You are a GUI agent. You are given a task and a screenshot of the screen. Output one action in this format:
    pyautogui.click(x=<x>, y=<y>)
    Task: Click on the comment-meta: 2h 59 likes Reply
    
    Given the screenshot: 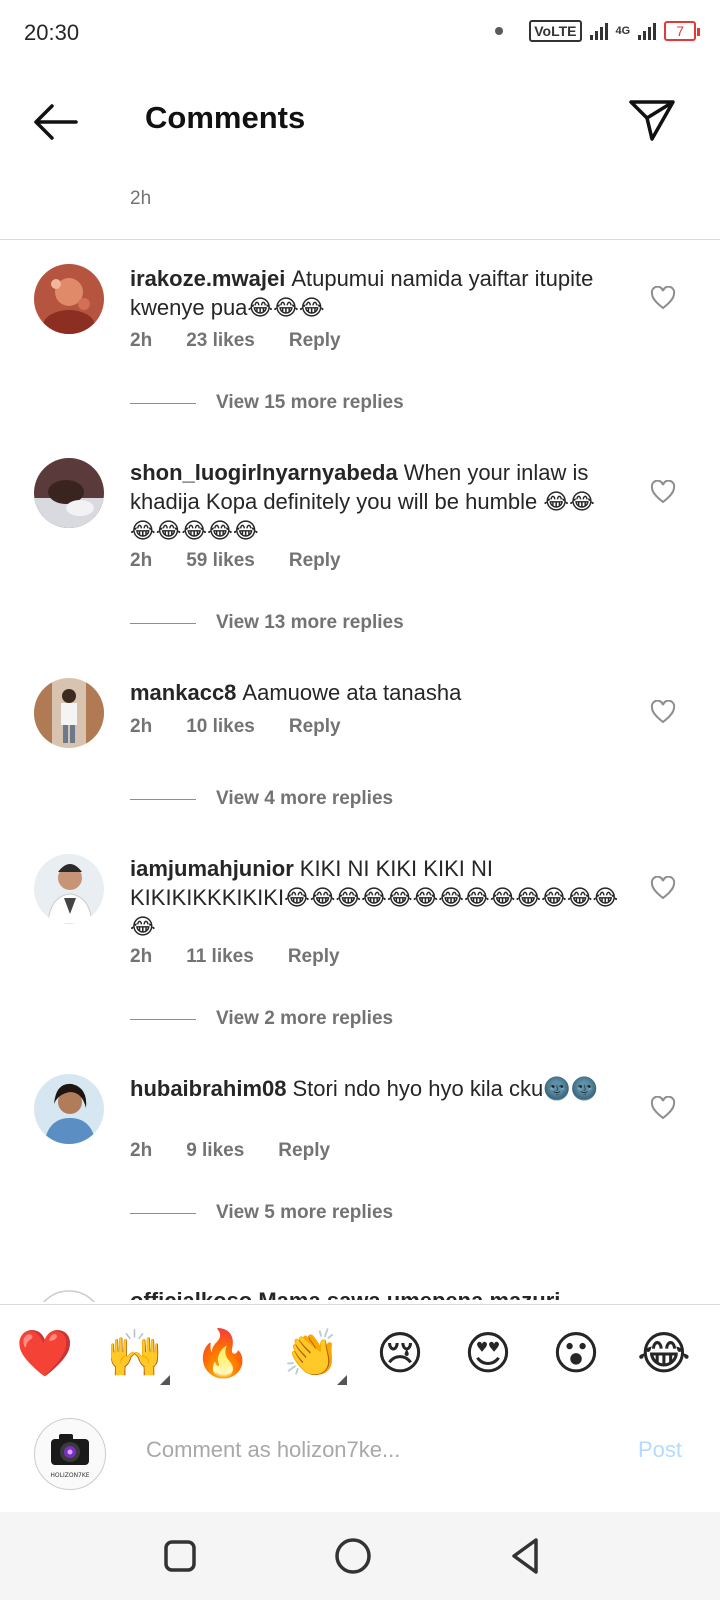 What is the action you would take?
    pyautogui.click(x=235, y=561)
    